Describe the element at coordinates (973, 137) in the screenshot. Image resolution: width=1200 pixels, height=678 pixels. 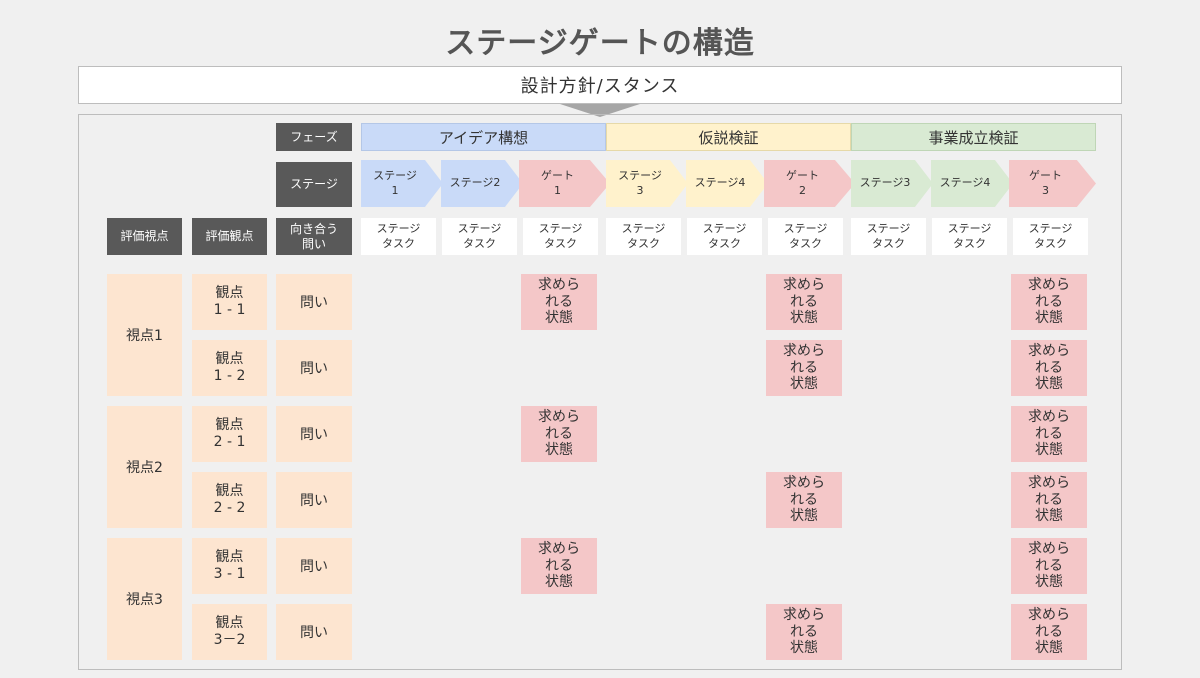
I see `phase-business: 事業成立検証` at that location.